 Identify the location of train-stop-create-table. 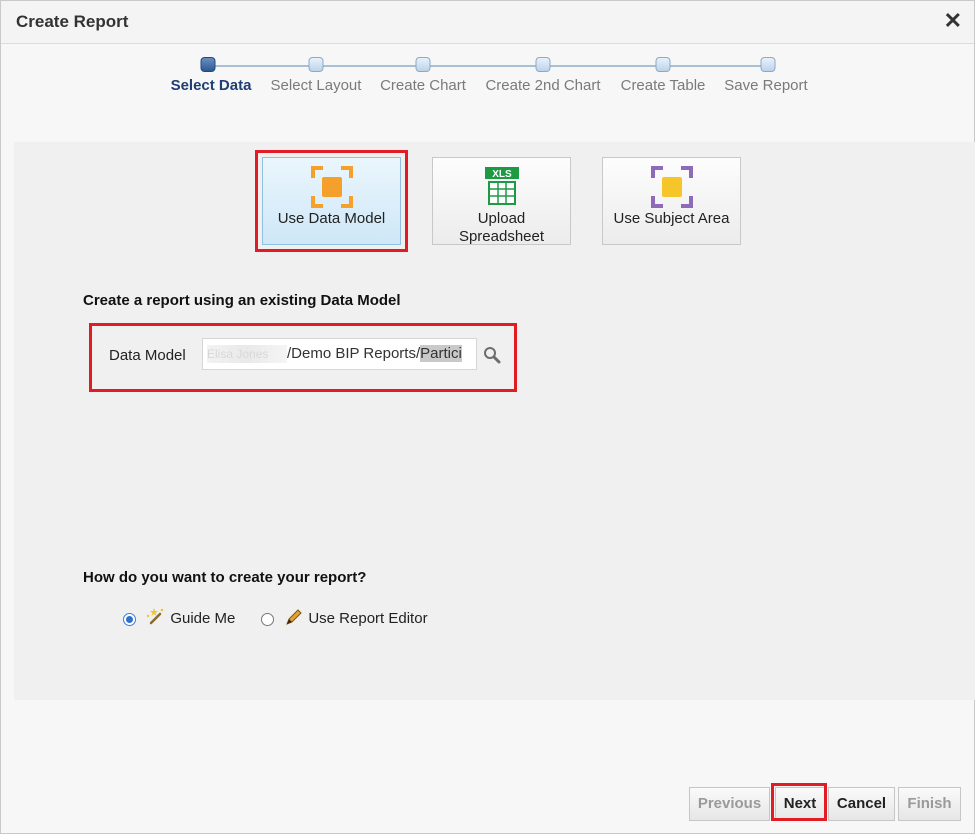
(663, 64).